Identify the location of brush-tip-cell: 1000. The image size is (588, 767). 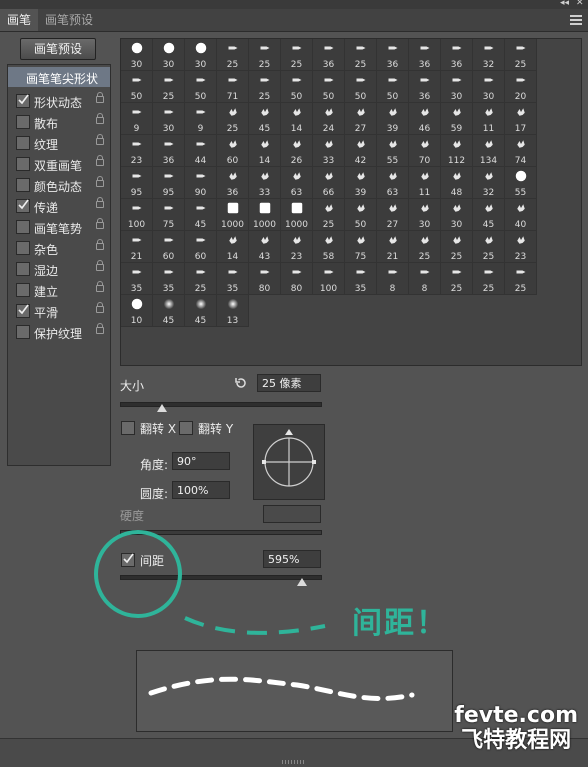
(265, 215).